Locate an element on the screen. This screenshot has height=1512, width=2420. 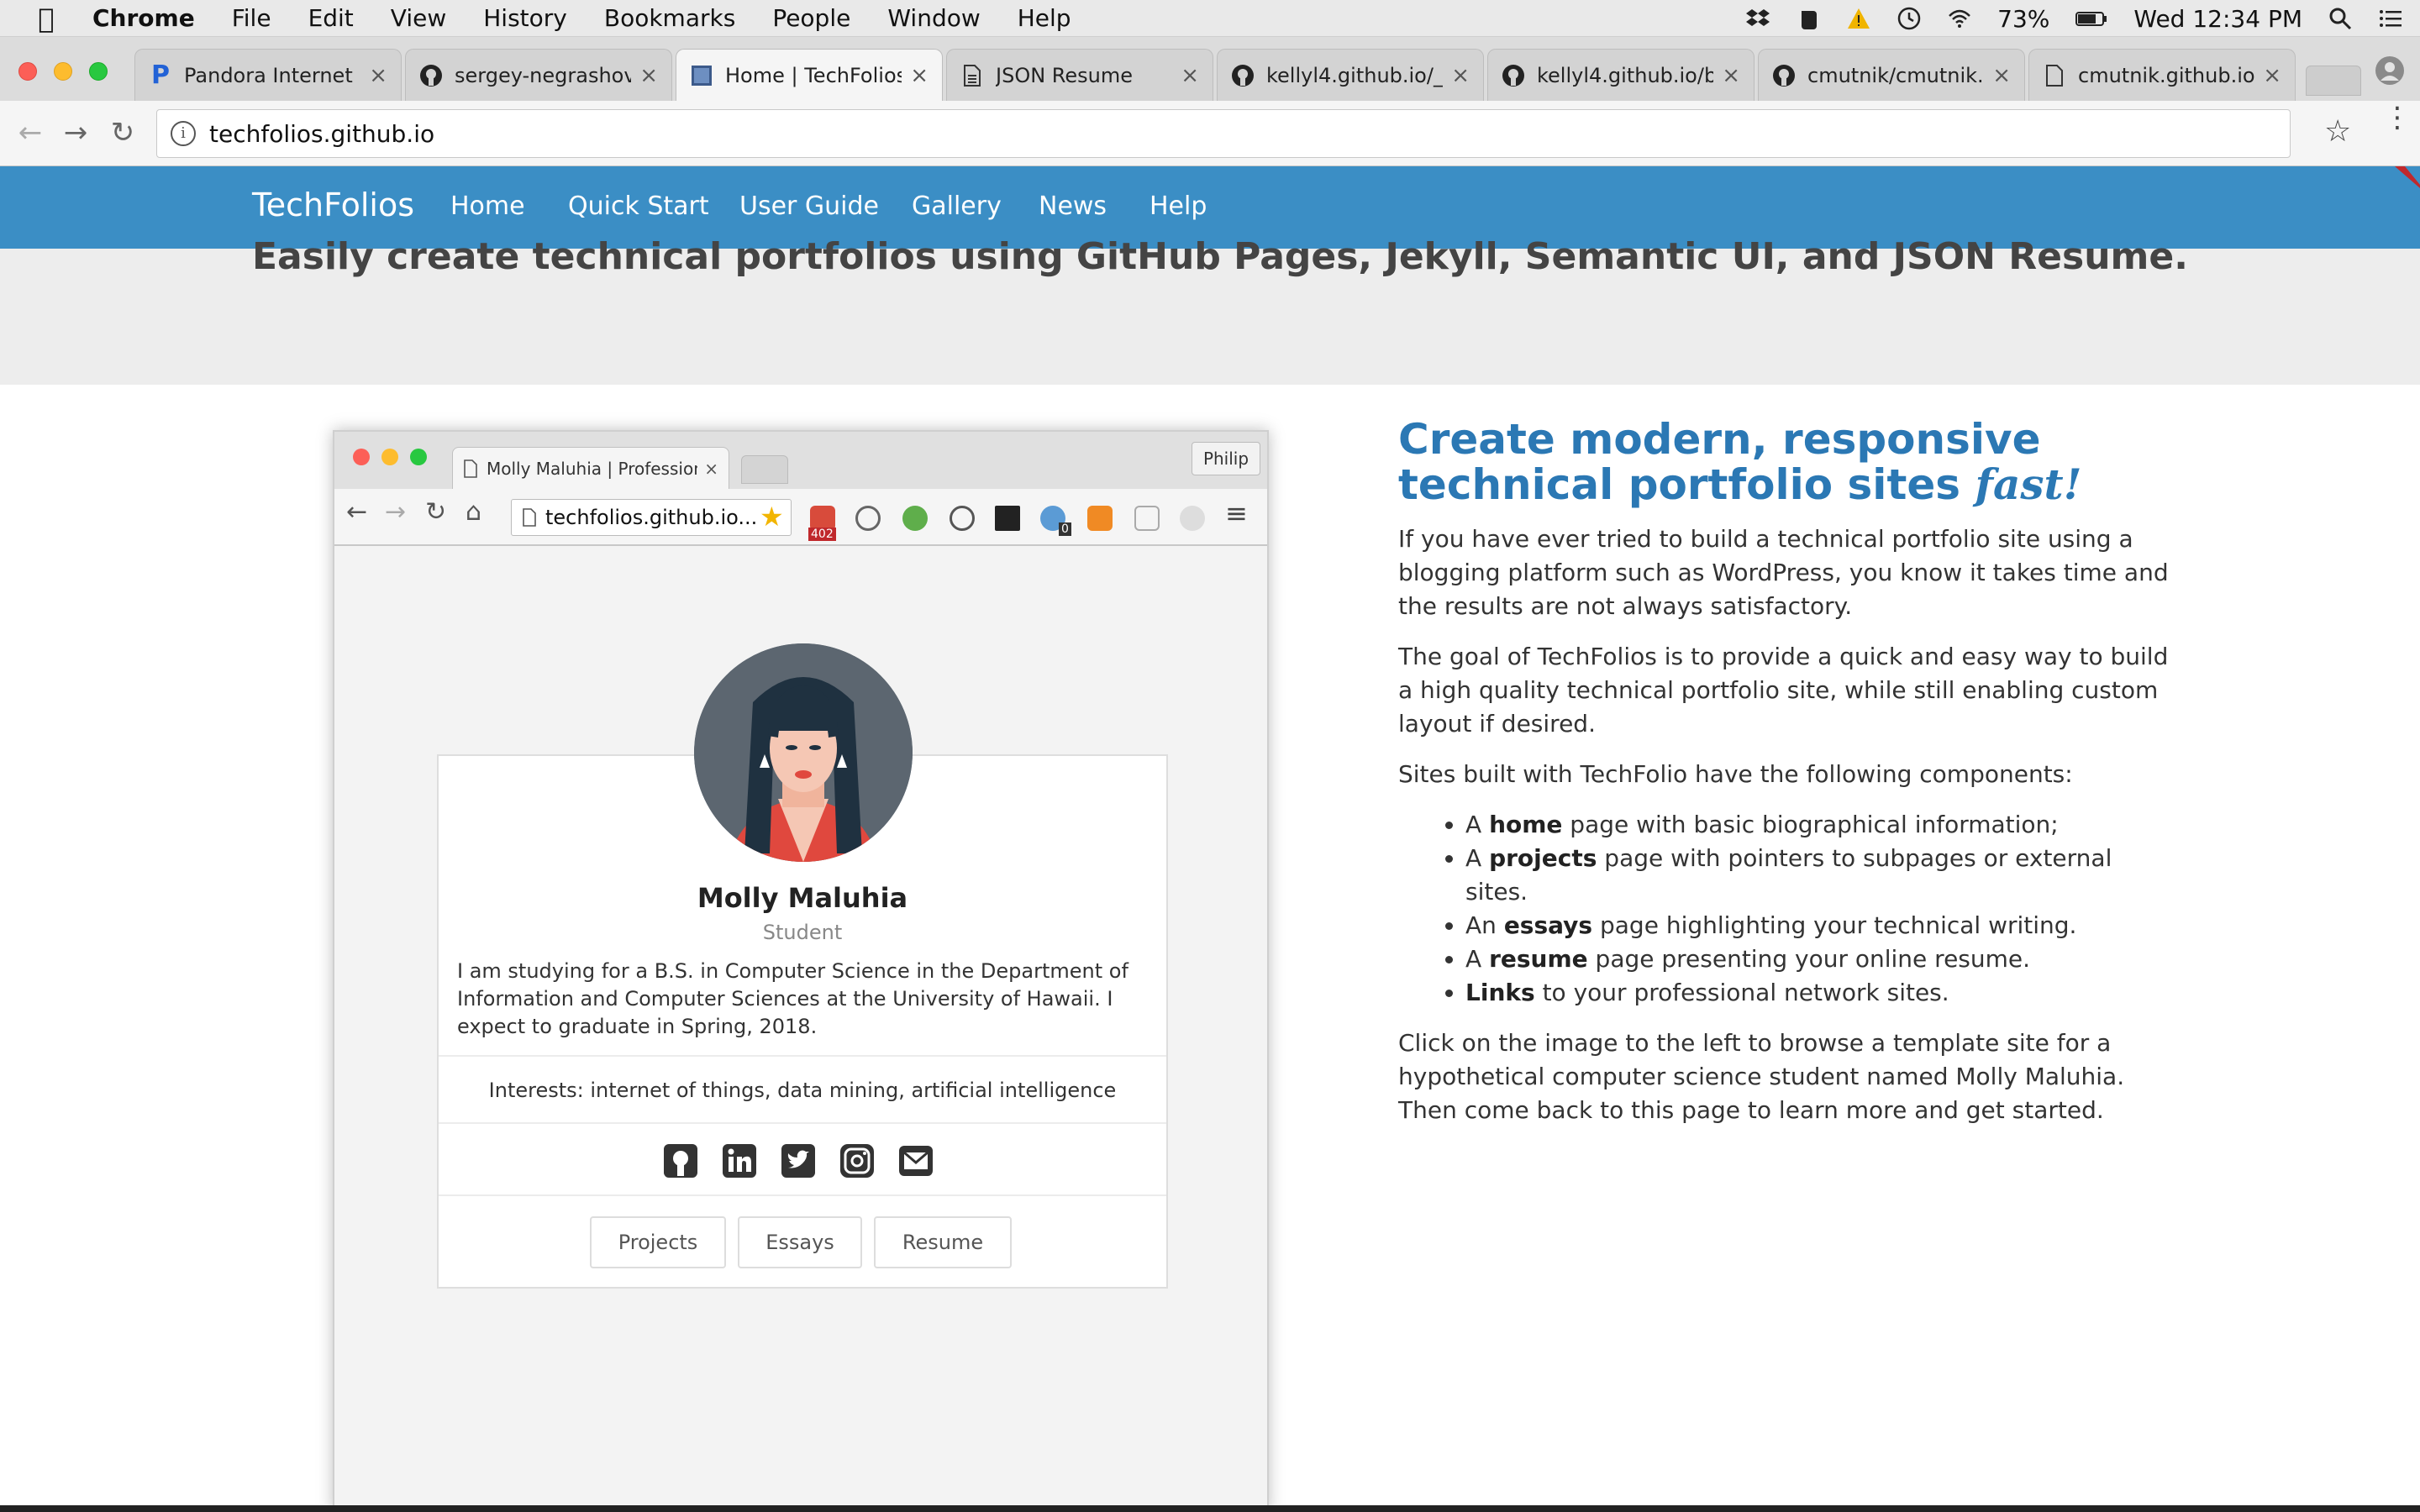
mock-tab-strip: Molly Maluhia | Profession × Philip is located at coordinates (800, 460).